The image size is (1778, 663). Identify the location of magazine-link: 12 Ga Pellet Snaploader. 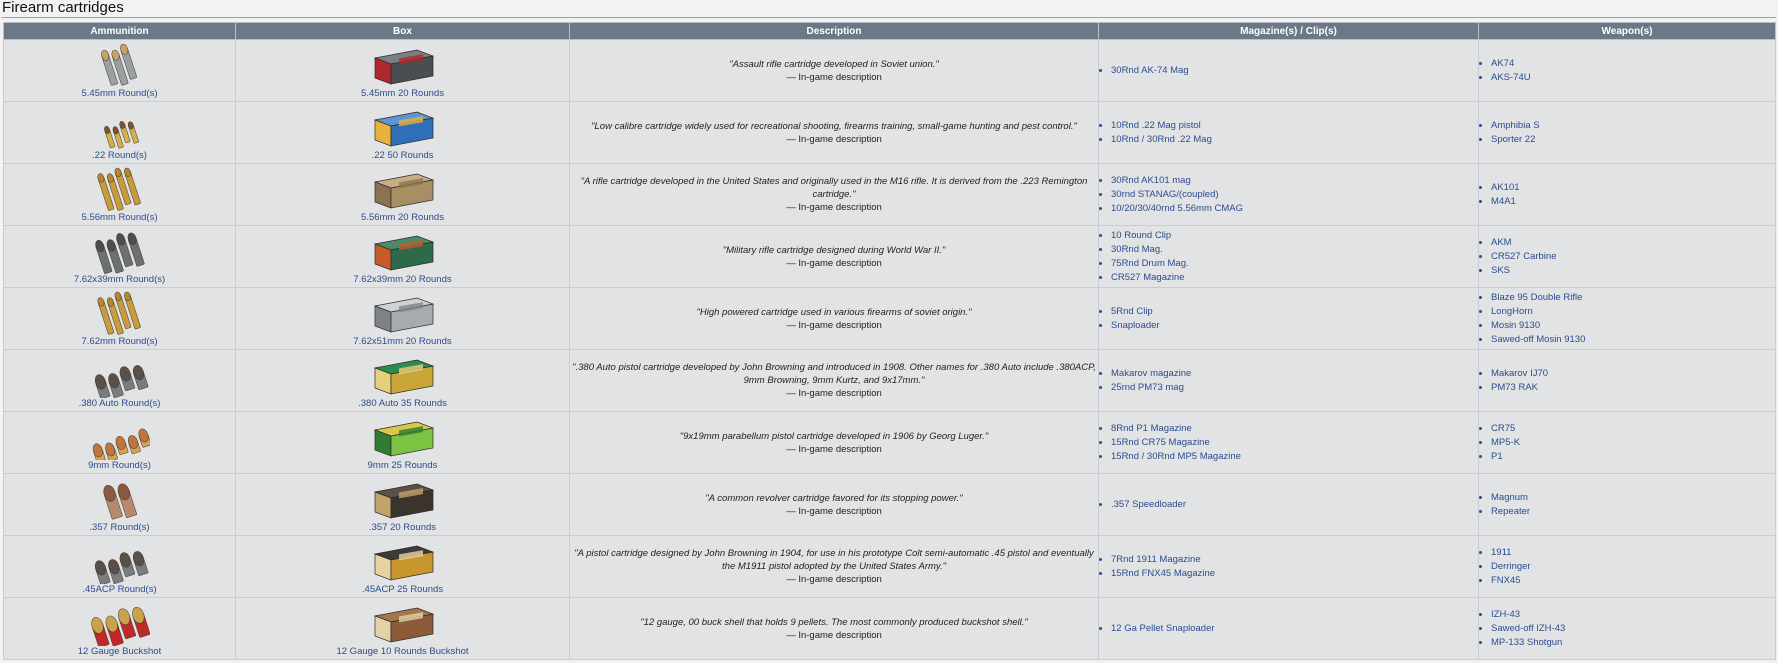
(1163, 628).